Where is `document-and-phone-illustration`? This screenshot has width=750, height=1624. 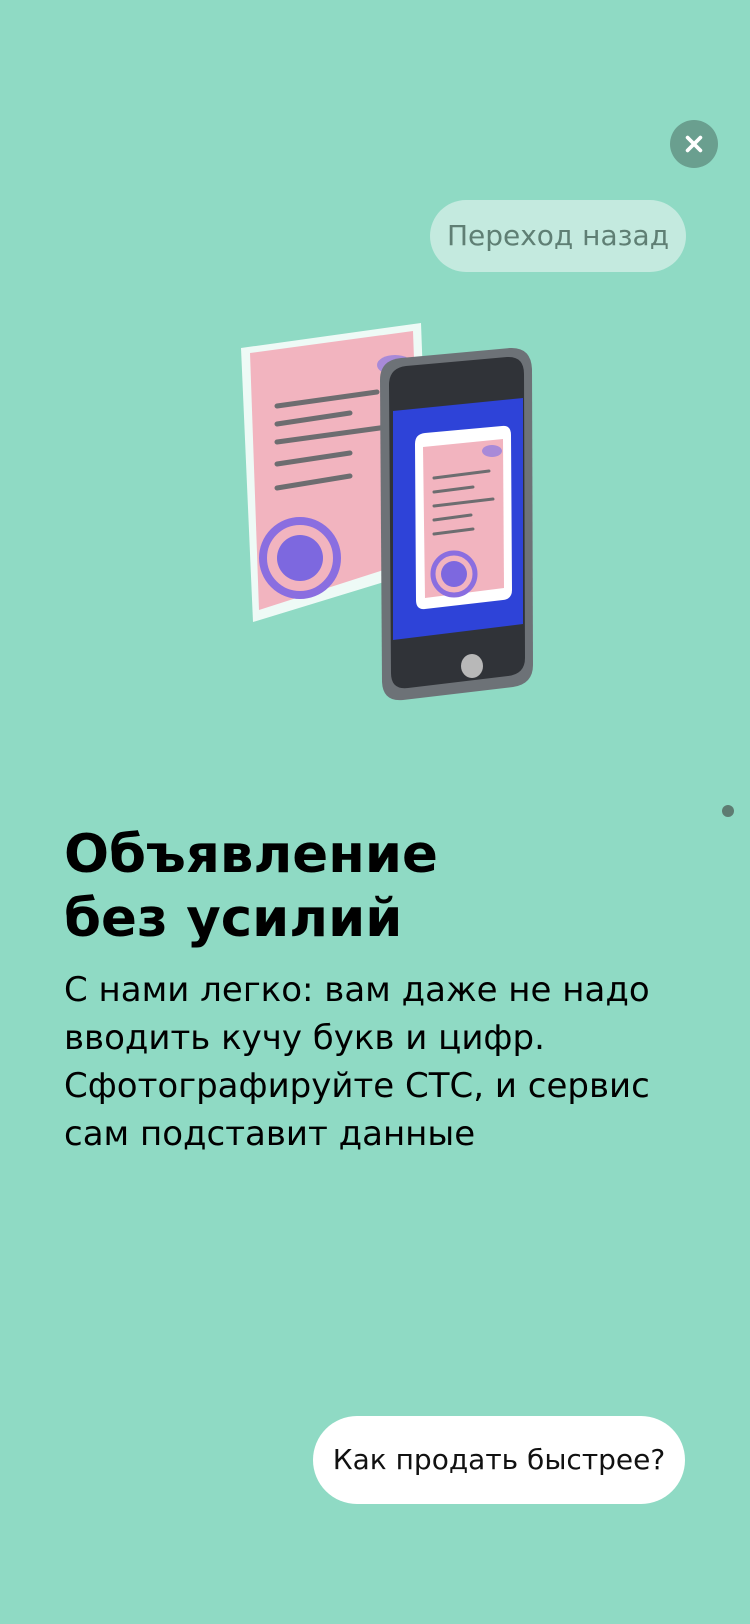
document-and-phone-illustration is located at coordinates (387, 512).